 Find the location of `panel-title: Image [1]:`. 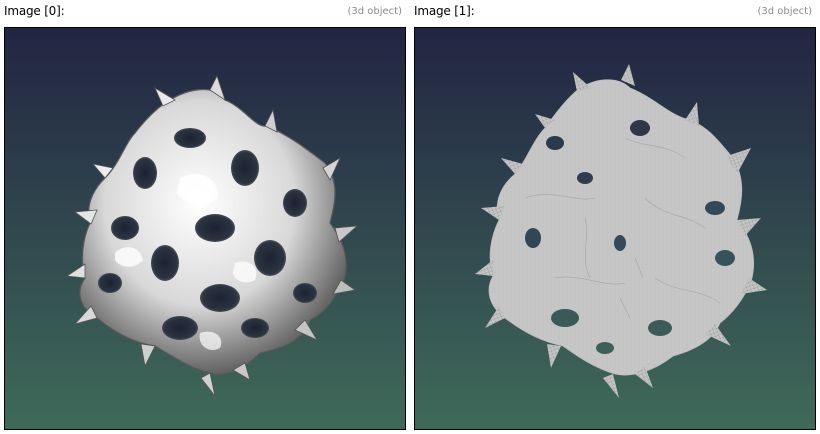

panel-title: Image [1]: is located at coordinates (444, 11).